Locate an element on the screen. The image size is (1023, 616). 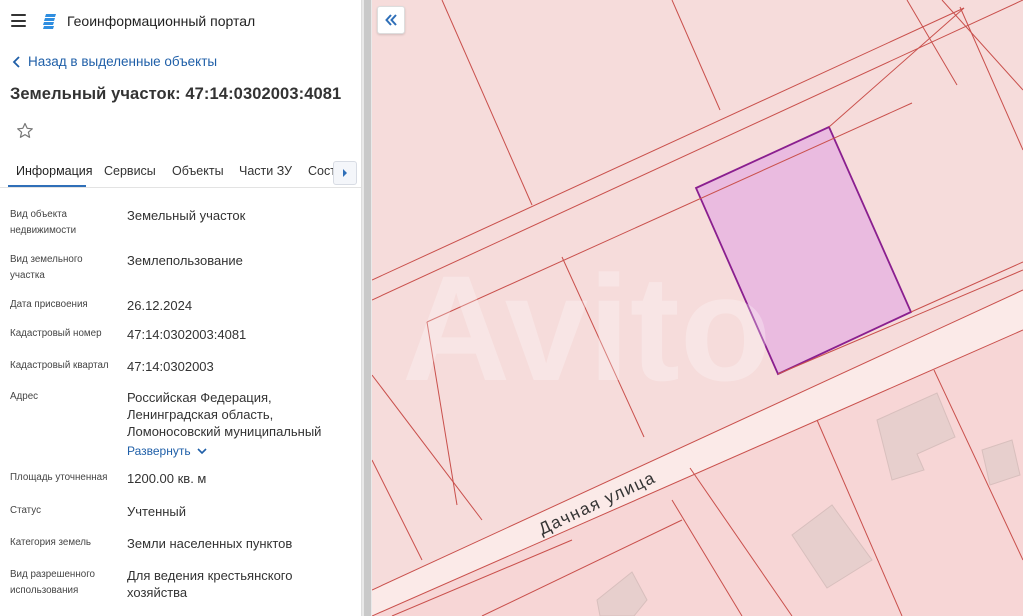
expand-address-link: Развернуть is located at coordinates (167, 451).